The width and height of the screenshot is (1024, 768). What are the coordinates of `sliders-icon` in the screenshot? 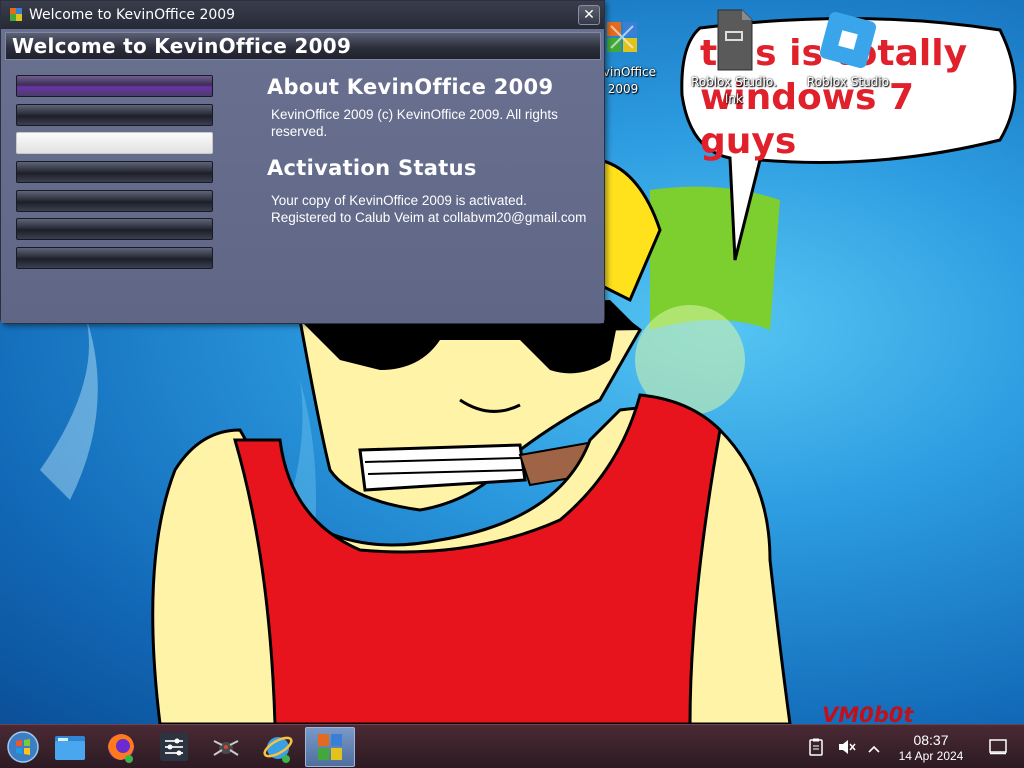 It's located at (174, 747).